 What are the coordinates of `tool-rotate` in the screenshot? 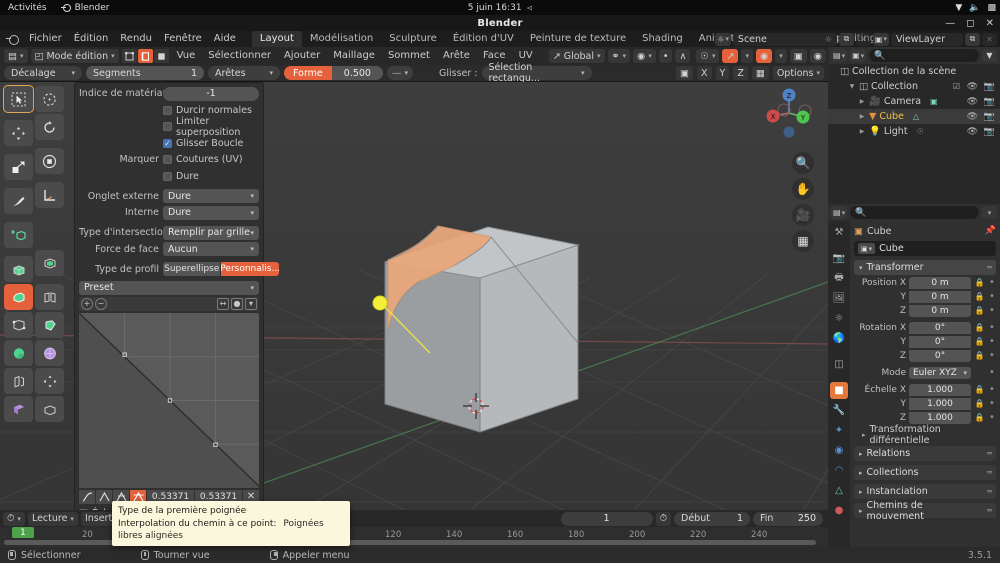 It's located at (49, 127).